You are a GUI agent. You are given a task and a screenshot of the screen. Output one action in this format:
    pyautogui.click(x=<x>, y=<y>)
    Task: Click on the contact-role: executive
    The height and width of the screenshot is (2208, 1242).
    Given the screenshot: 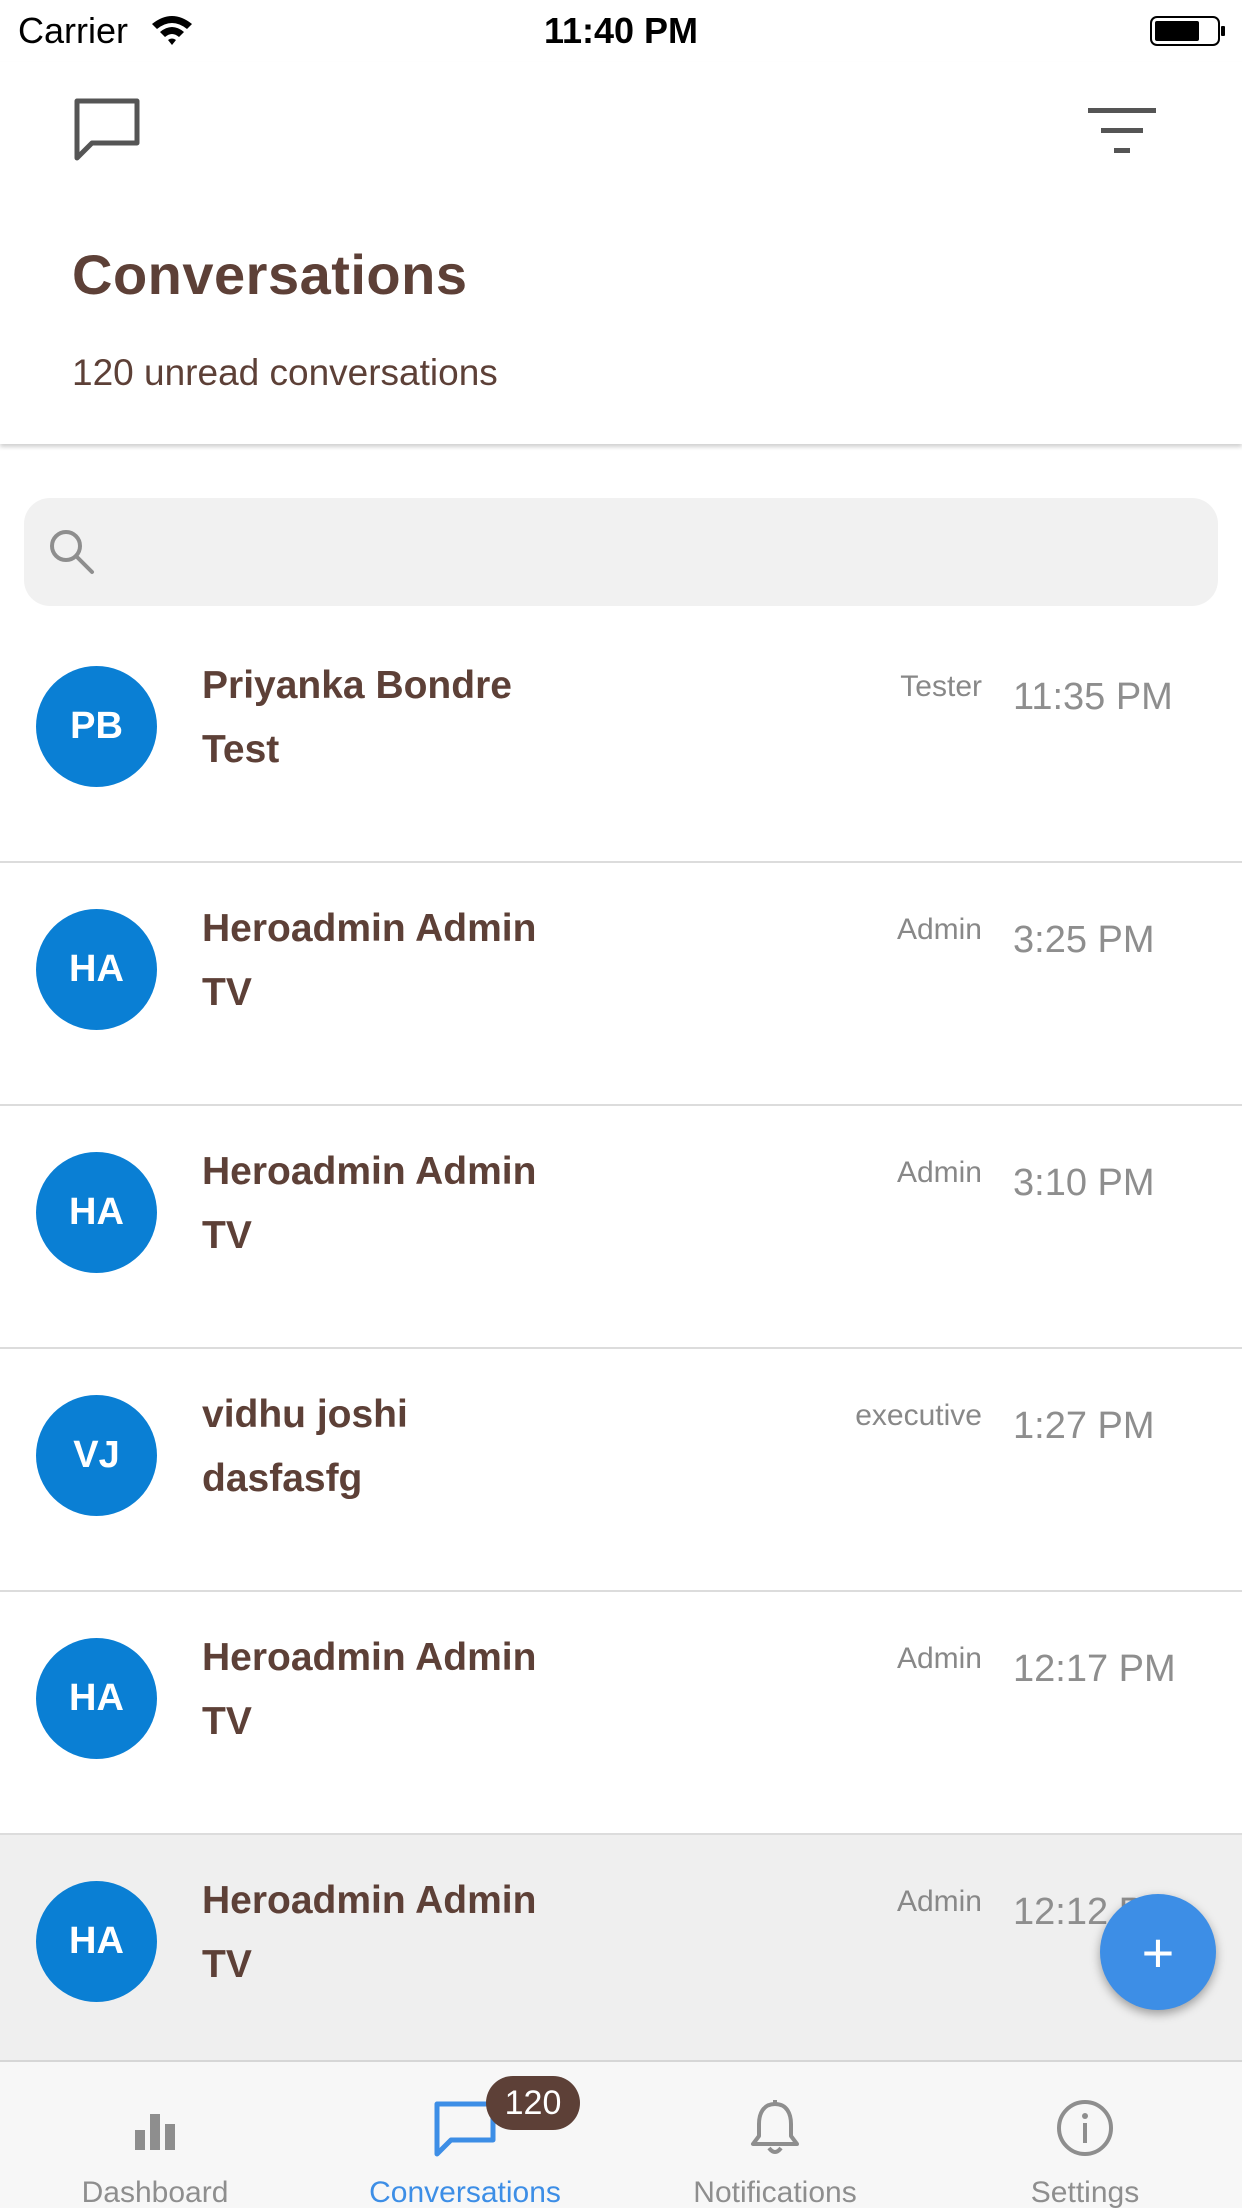 What is the action you would take?
    pyautogui.click(x=918, y=1415)
    